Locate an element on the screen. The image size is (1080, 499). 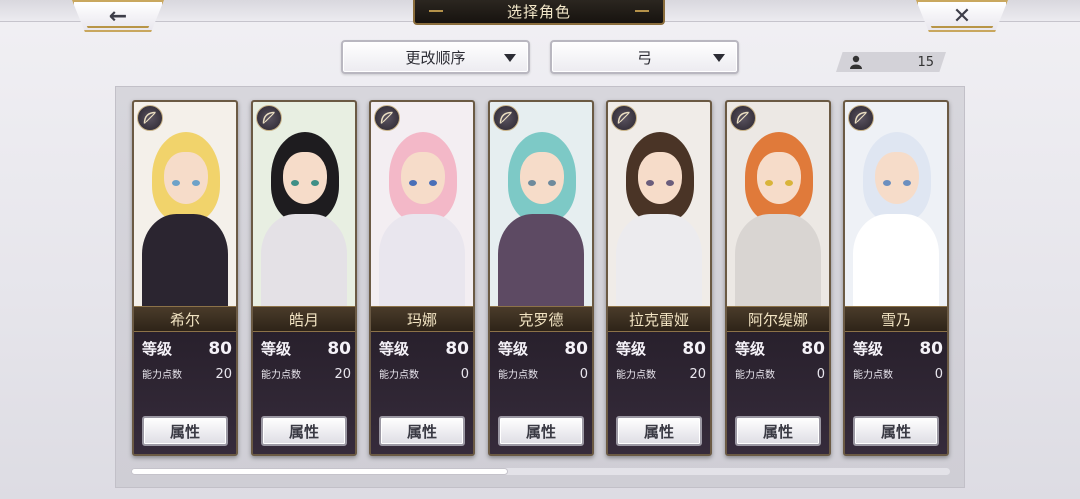
character-card: 雪乃 等级 80 能力点数 0 属性 is located at coordinates (896, 278).